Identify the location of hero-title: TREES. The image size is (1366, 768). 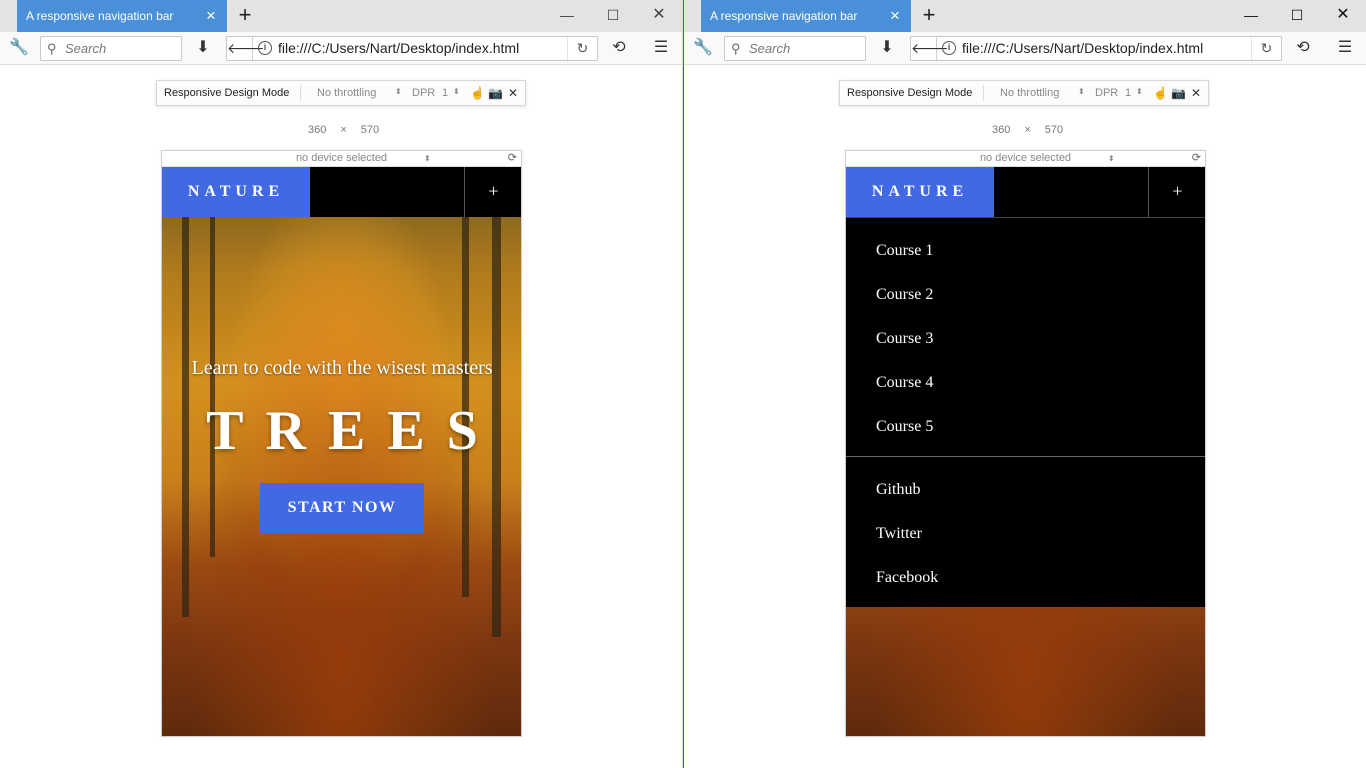
(353, 431).